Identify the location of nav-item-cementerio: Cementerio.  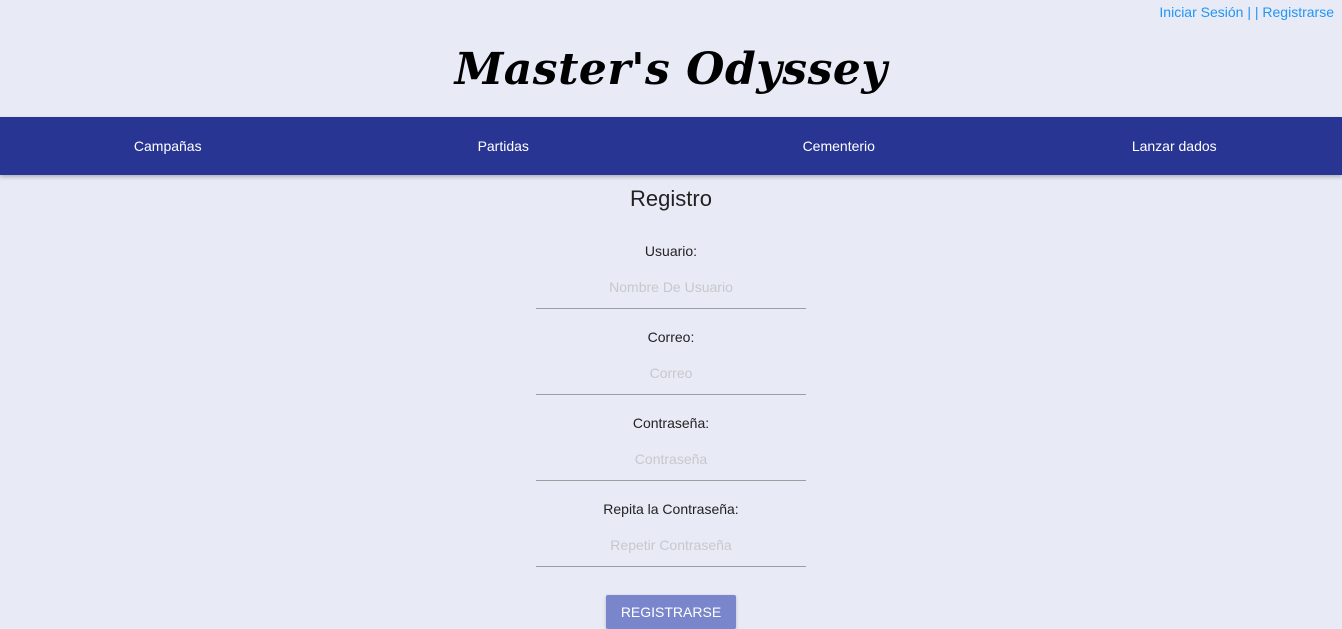
(839, 146).